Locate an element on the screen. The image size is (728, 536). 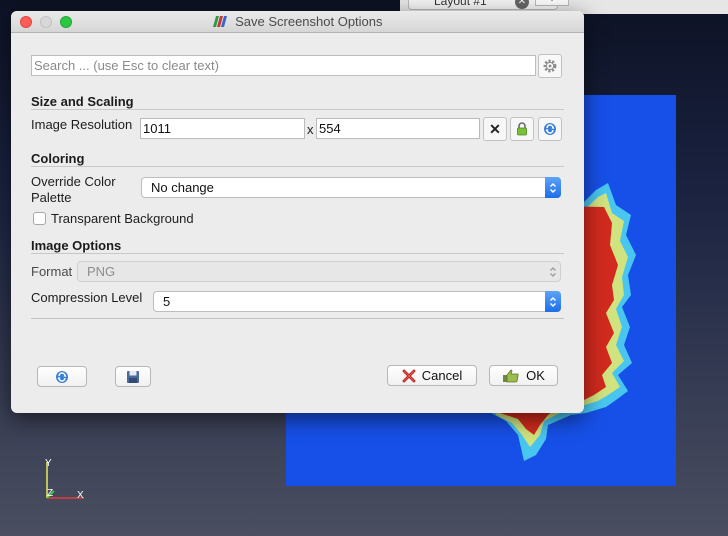
resolution-times-label: x is located at coordinates (310, 129).